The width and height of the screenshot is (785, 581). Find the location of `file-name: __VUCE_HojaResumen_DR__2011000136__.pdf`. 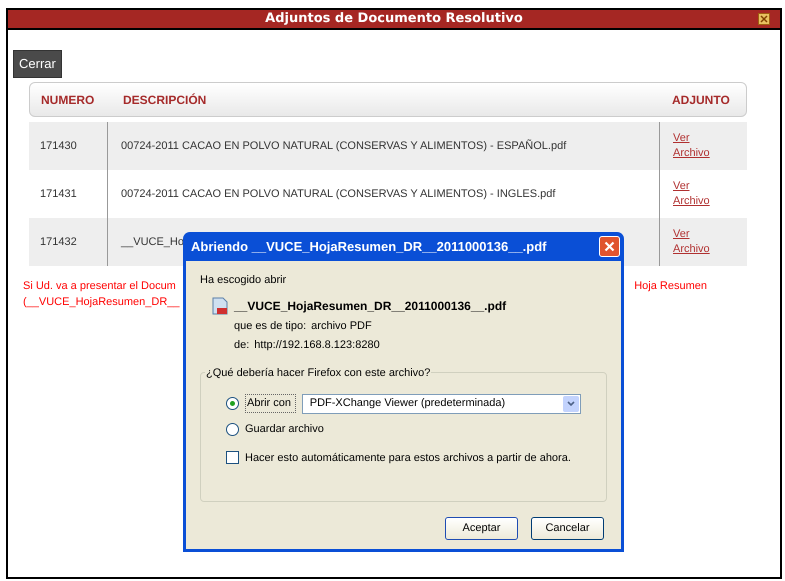

file-name: __VUCE_HojaResumen_DR__2011000136__.pdf is located at coordinates (370, 306).